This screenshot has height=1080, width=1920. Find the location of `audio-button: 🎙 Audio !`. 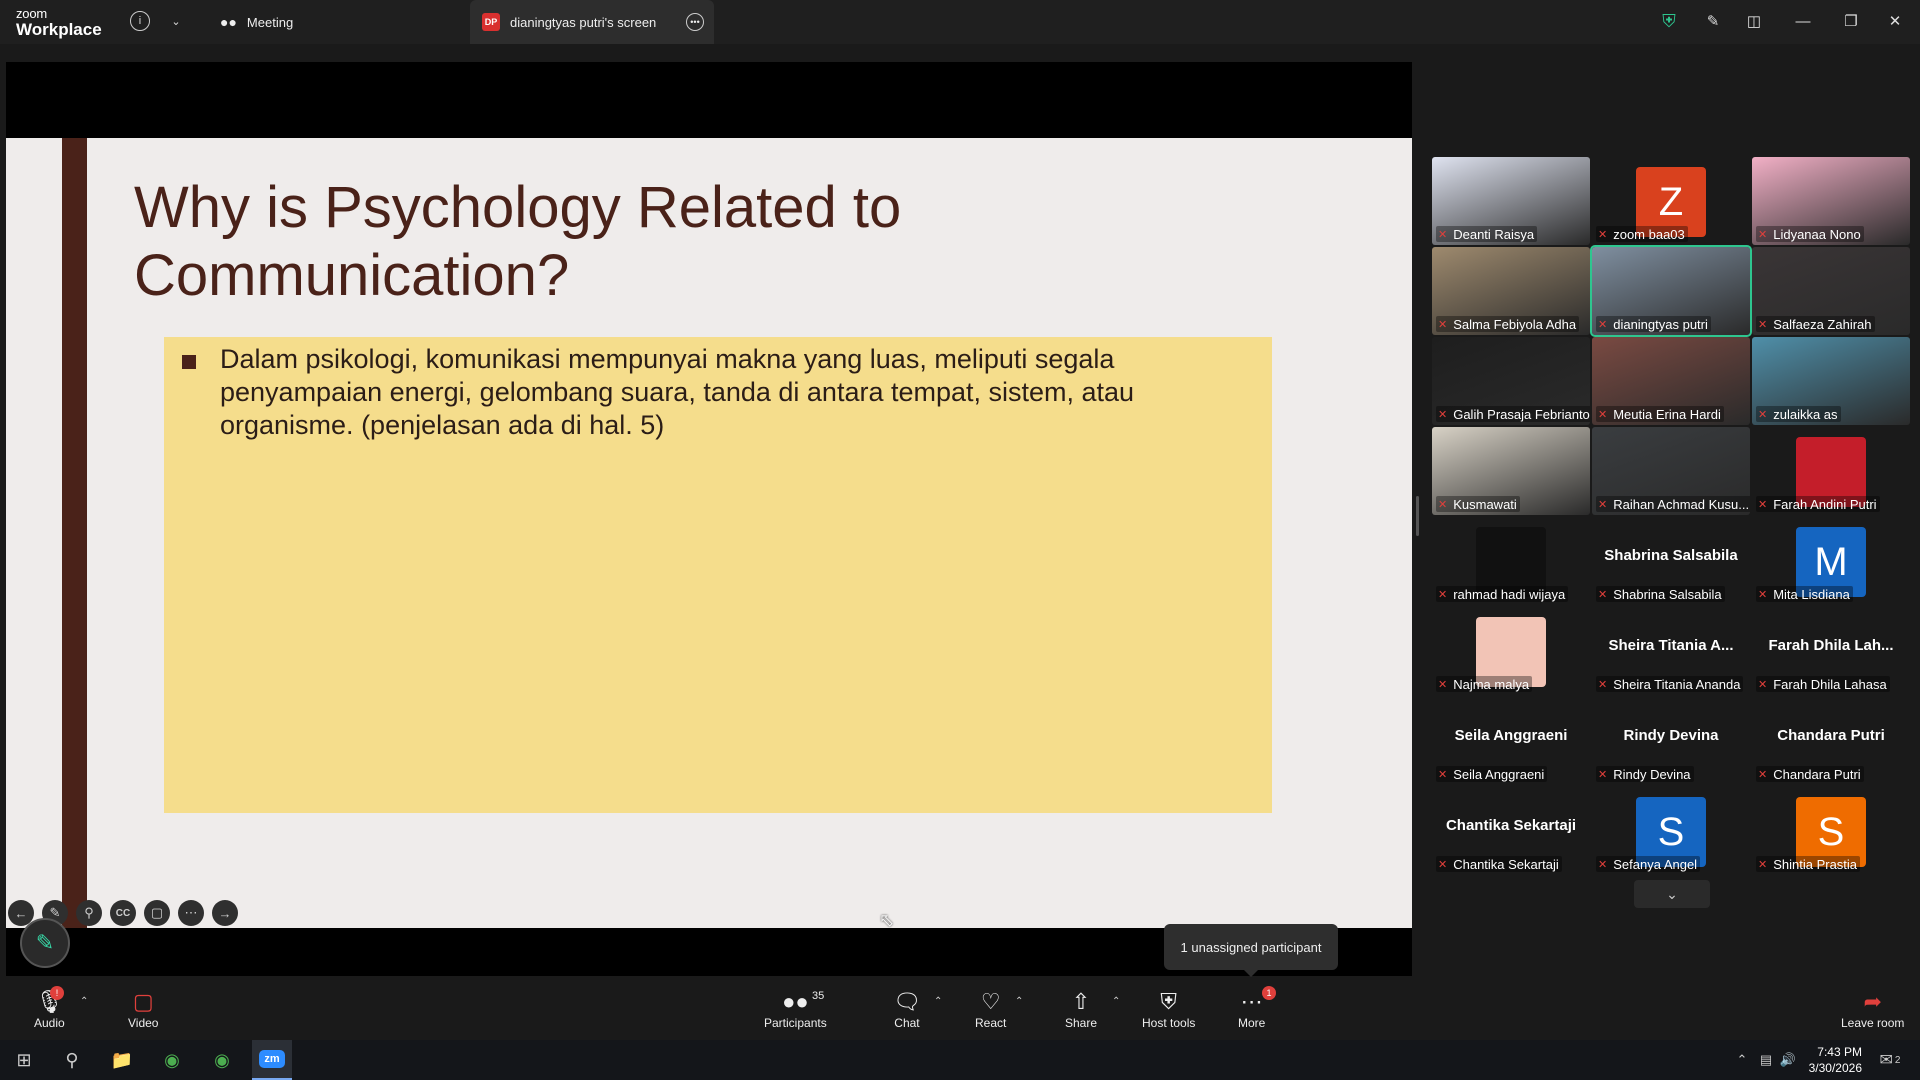

audio-button: 🎙 Audio ! is located at coordinates (49, 1008).